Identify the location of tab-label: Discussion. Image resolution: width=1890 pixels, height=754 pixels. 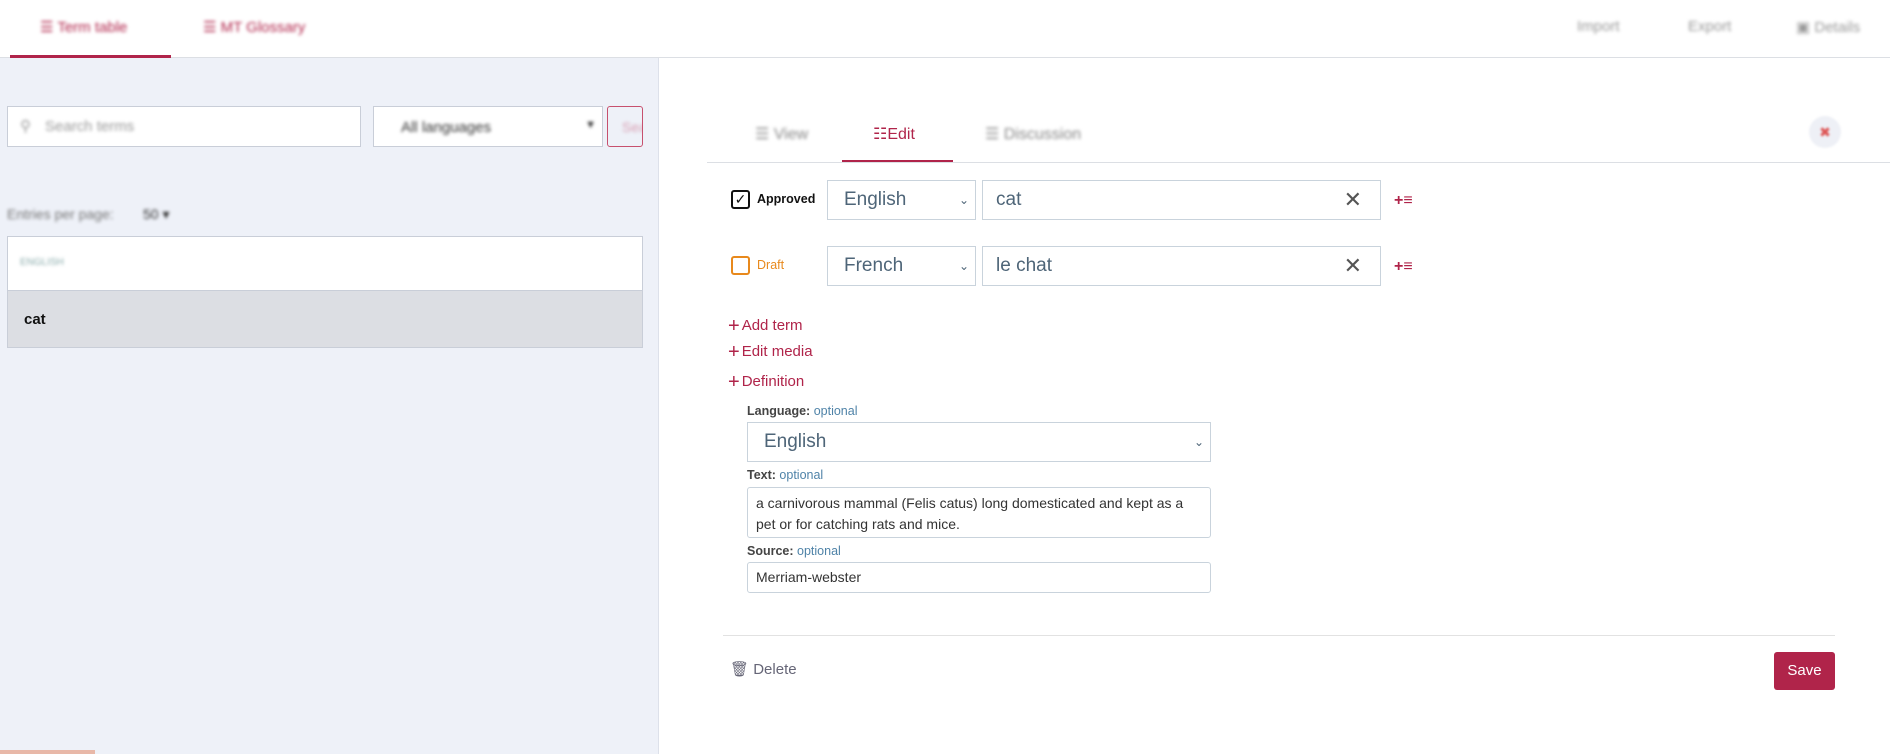
(1042, 134).